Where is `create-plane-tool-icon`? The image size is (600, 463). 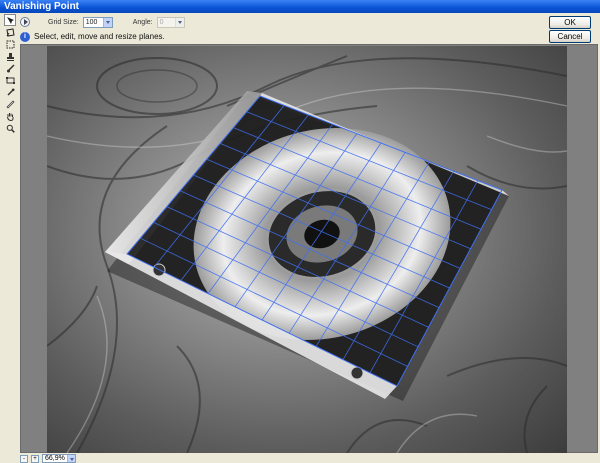 create-plane-tool-icon is located at coordinates (10, 32).